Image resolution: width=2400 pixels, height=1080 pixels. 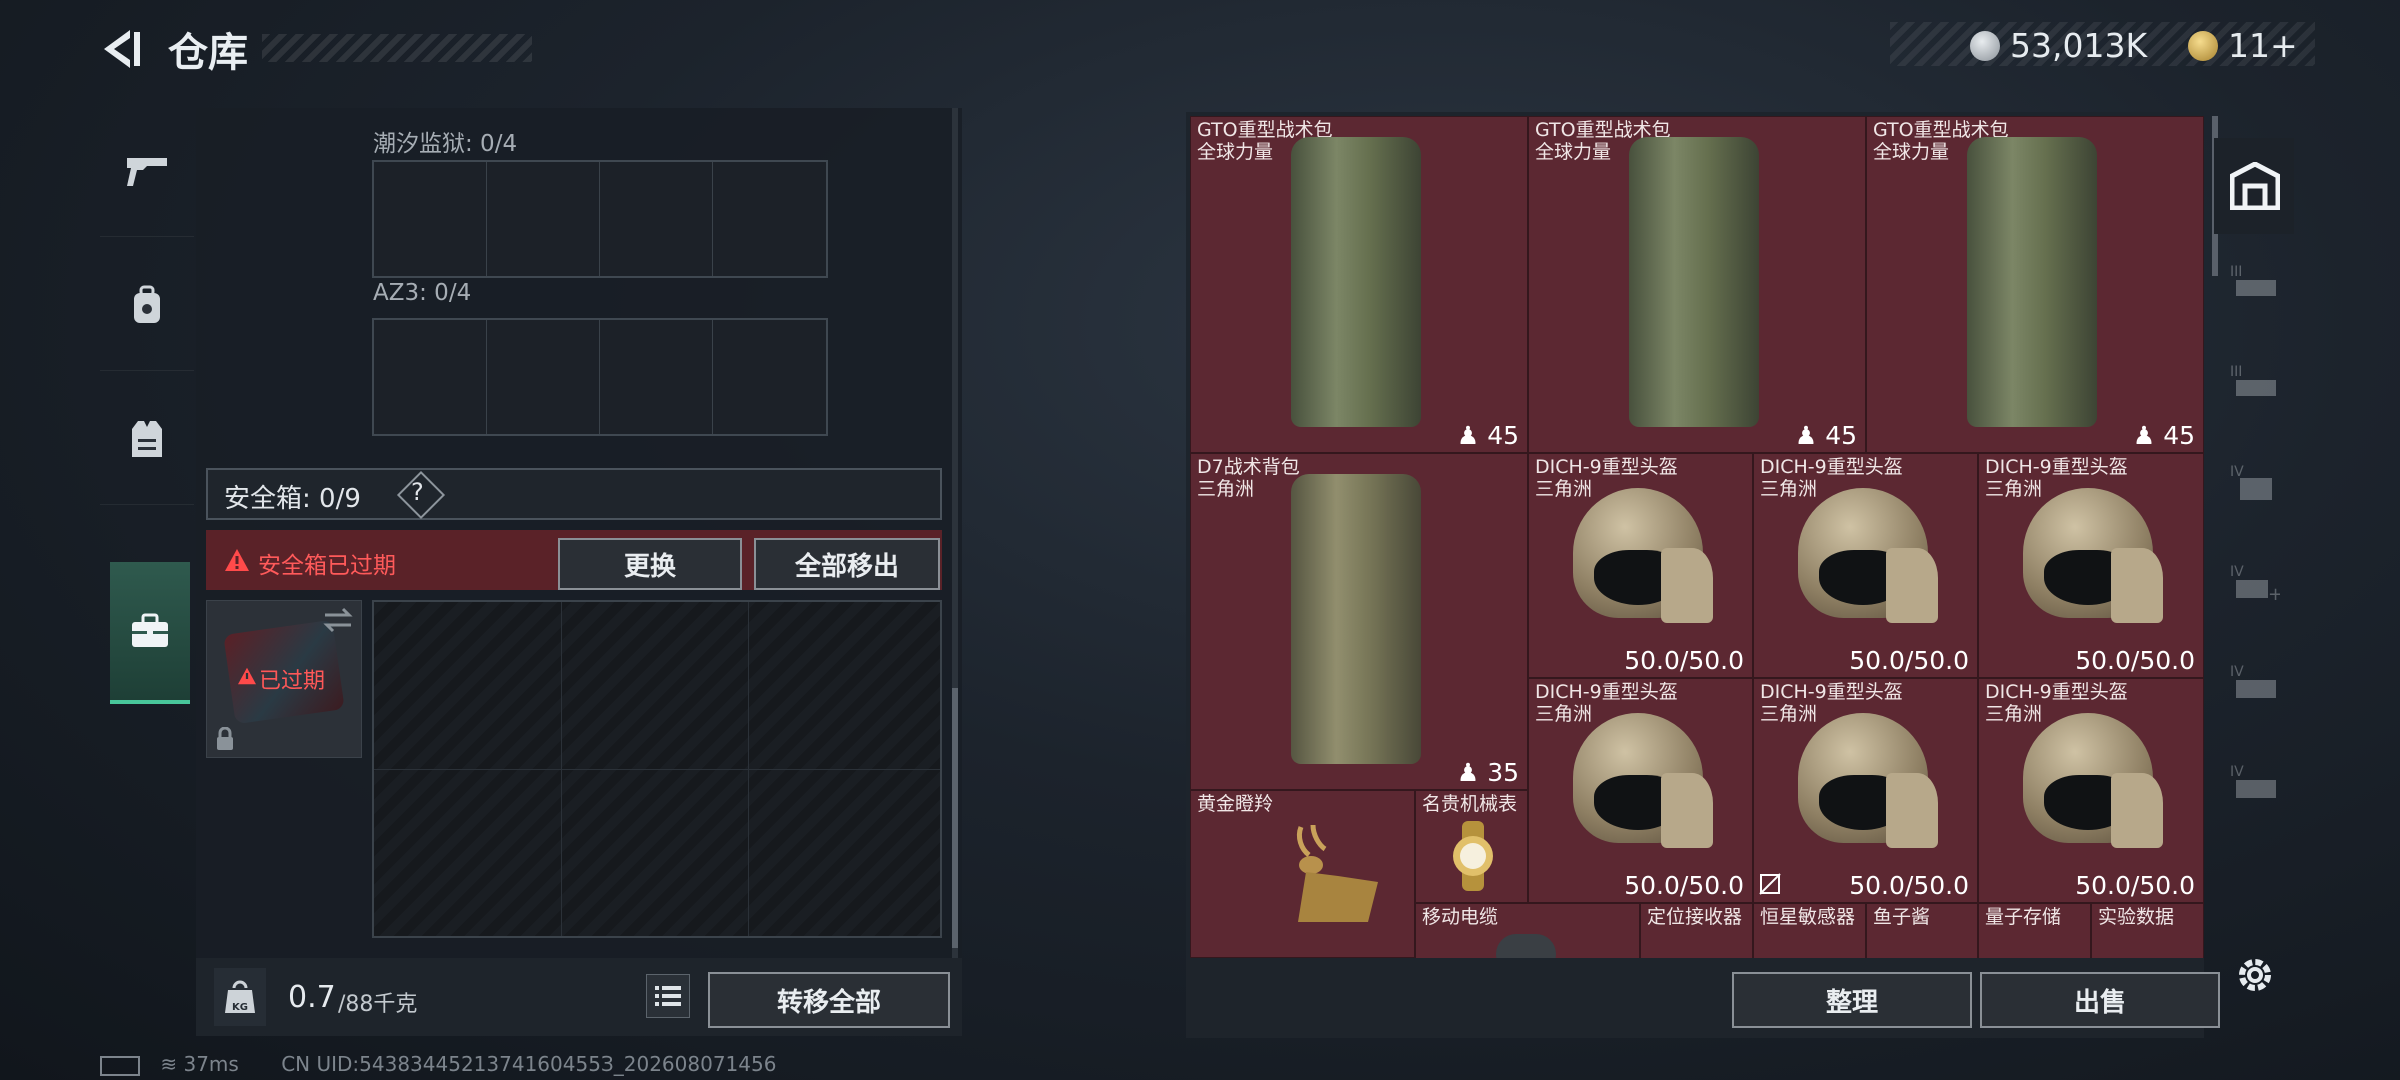 I want to click on weight-current: 0.7, so click(x=312, y=997).